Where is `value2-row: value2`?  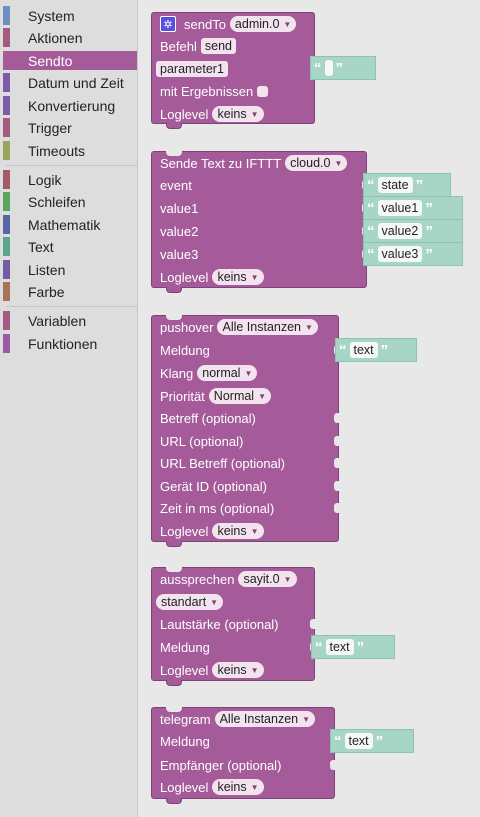
value2-row: value2 is located at coordinates (179, 231).